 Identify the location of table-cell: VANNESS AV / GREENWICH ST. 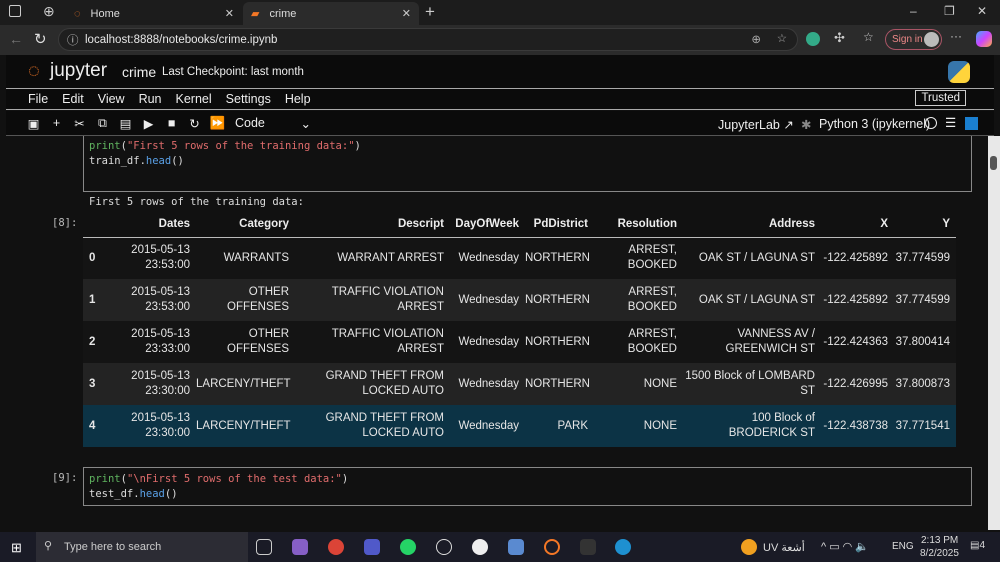
(752, 342).